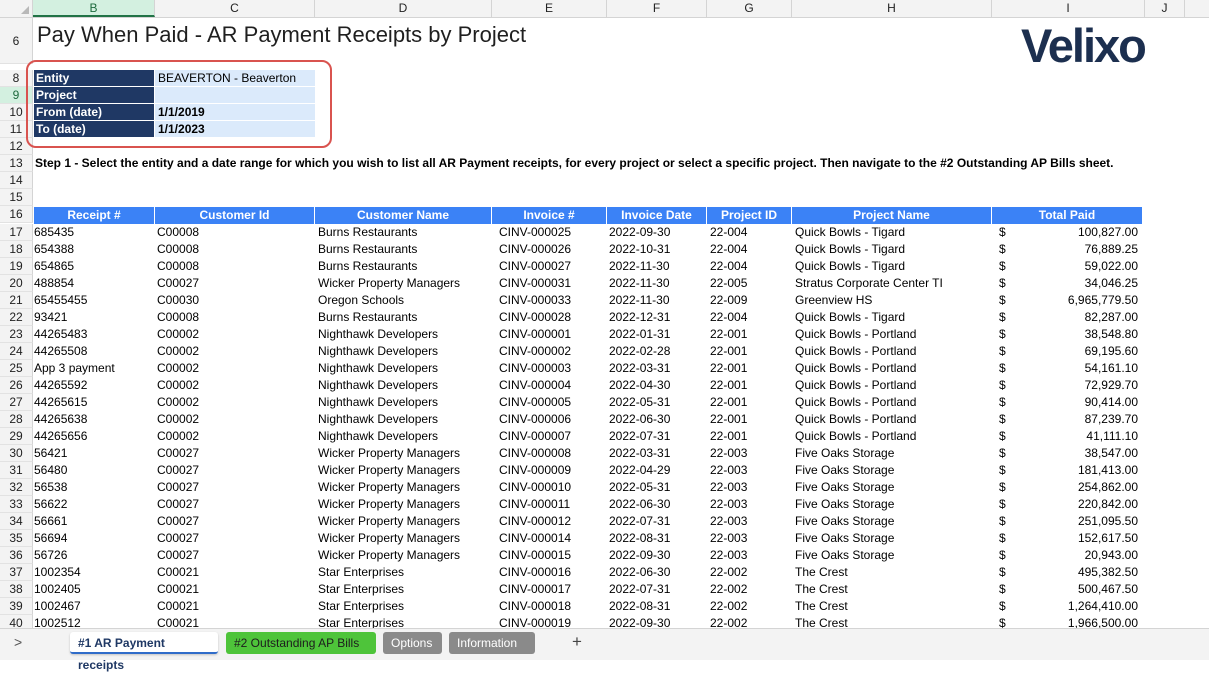  What do you see at coordinates (657, 317) in the screenshot?
I see `invoice-date-cell: 2022-12-31` at bounding box center [657, 317].